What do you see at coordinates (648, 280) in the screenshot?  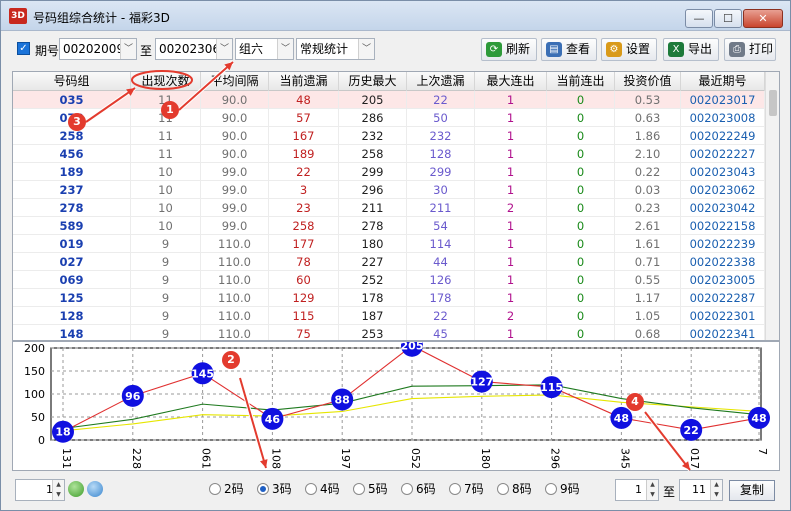 I see `table-cell: 0.55` at bounding box center [648, 280].